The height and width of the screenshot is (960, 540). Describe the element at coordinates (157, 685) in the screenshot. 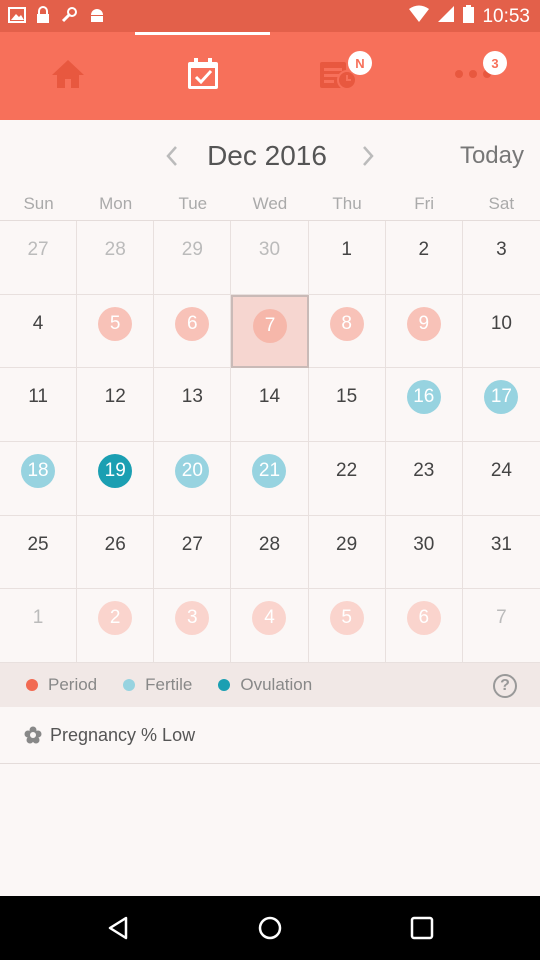

I see `legend-fertile: Fertile` at that location.